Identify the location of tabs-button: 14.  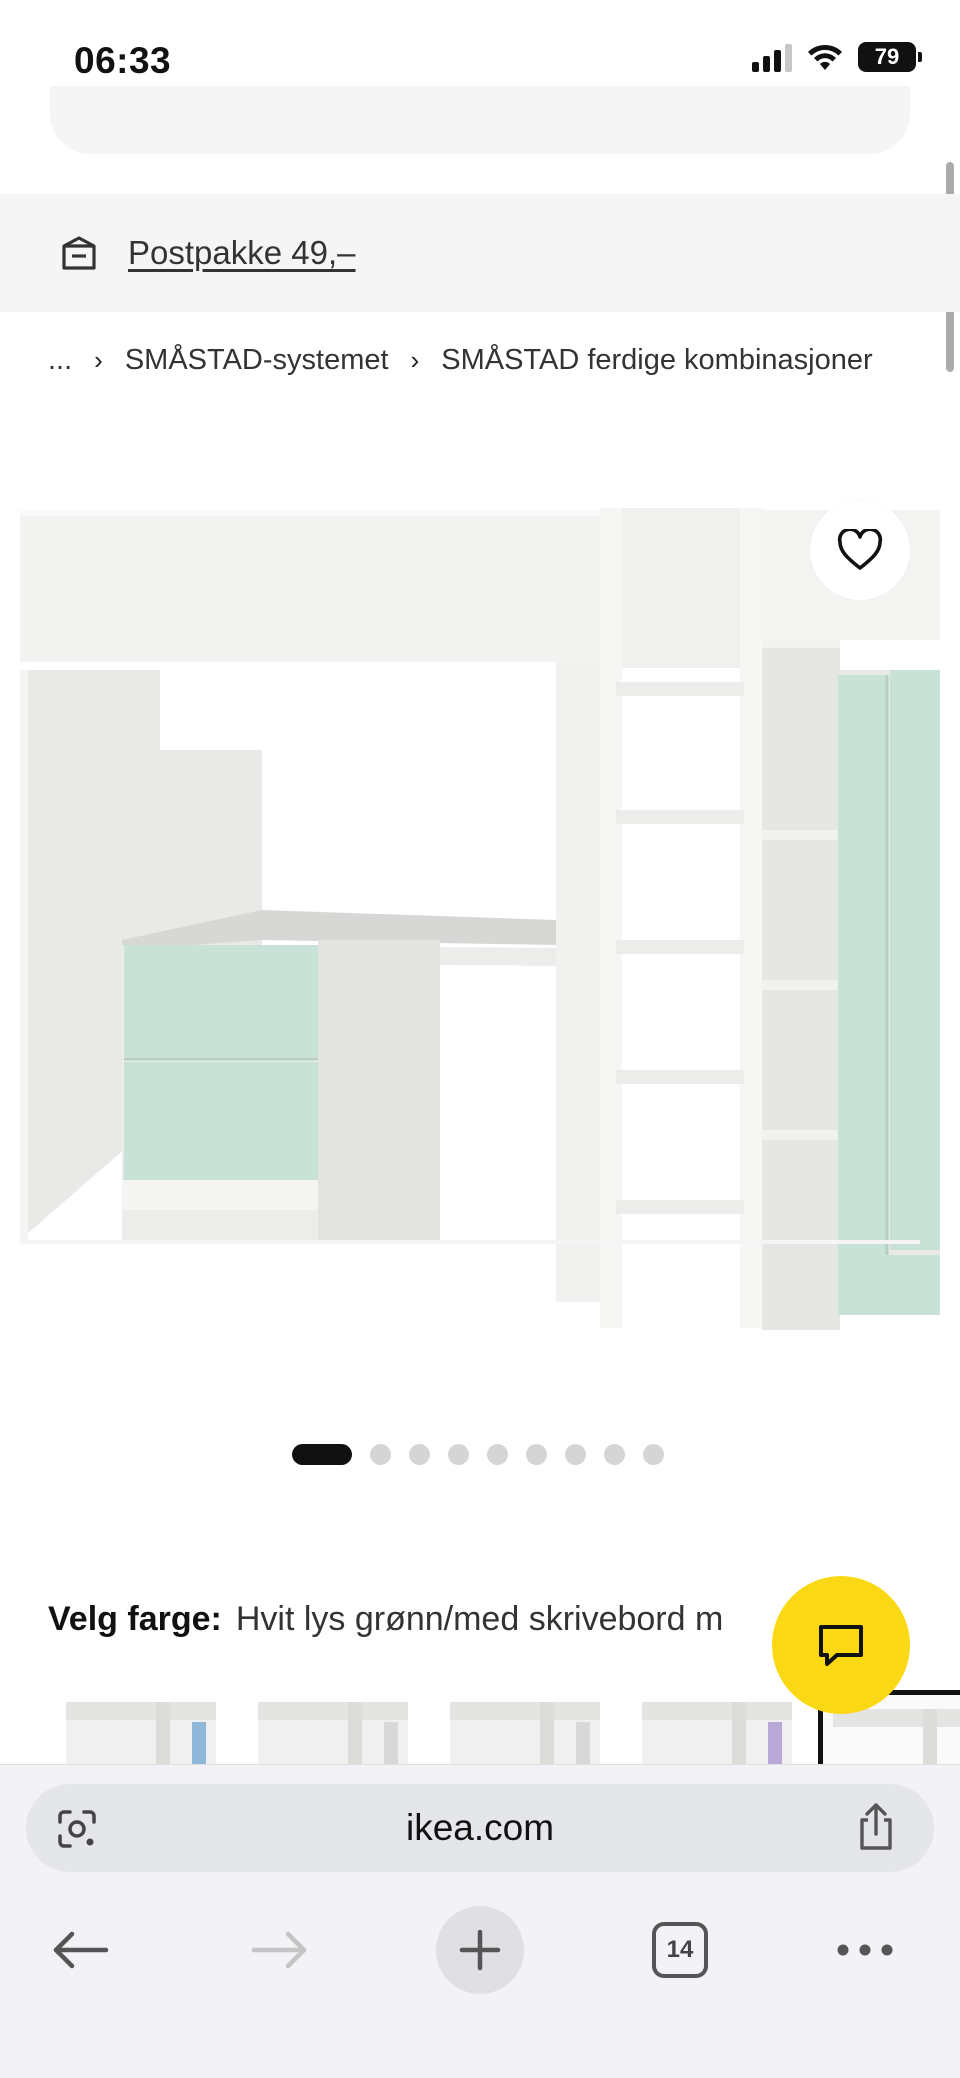
(680, 1950).